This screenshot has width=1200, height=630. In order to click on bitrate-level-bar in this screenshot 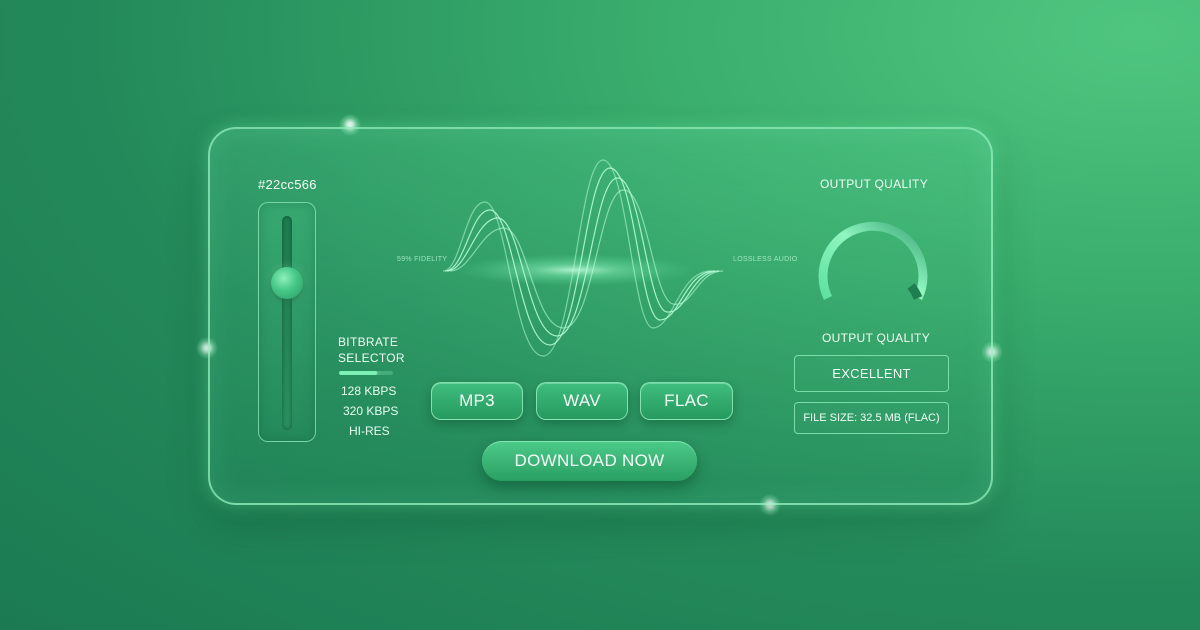, I will do `click(366, 373)`.